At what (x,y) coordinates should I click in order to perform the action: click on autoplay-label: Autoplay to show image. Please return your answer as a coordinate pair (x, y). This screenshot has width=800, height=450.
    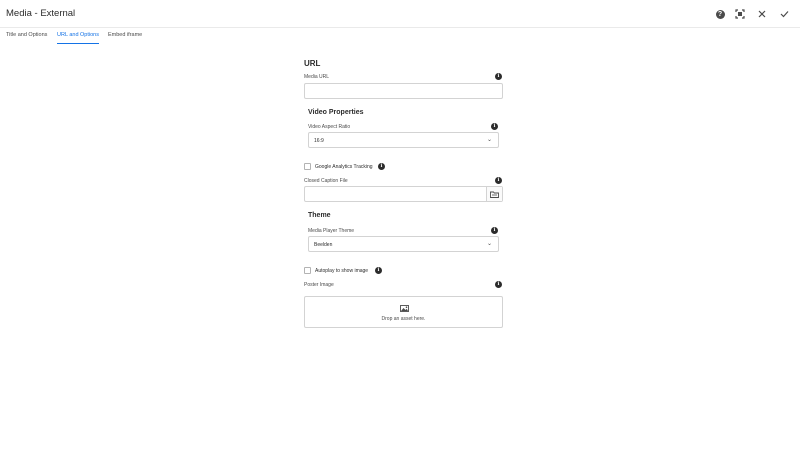
    Looking at the image, I should click on (342, 271).